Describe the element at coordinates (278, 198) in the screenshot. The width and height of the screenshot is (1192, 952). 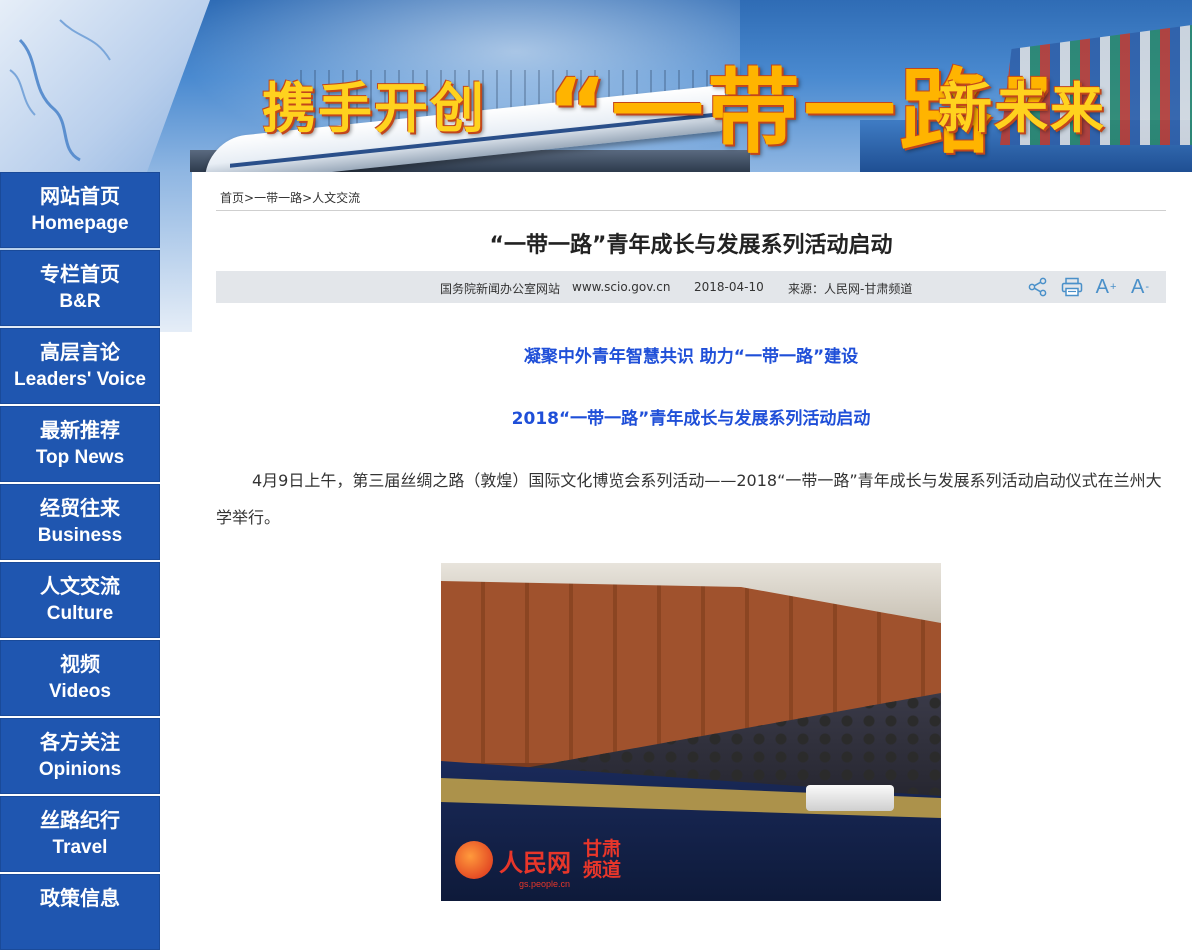
I see `breadcrumb-section: 一带一路` at that location.